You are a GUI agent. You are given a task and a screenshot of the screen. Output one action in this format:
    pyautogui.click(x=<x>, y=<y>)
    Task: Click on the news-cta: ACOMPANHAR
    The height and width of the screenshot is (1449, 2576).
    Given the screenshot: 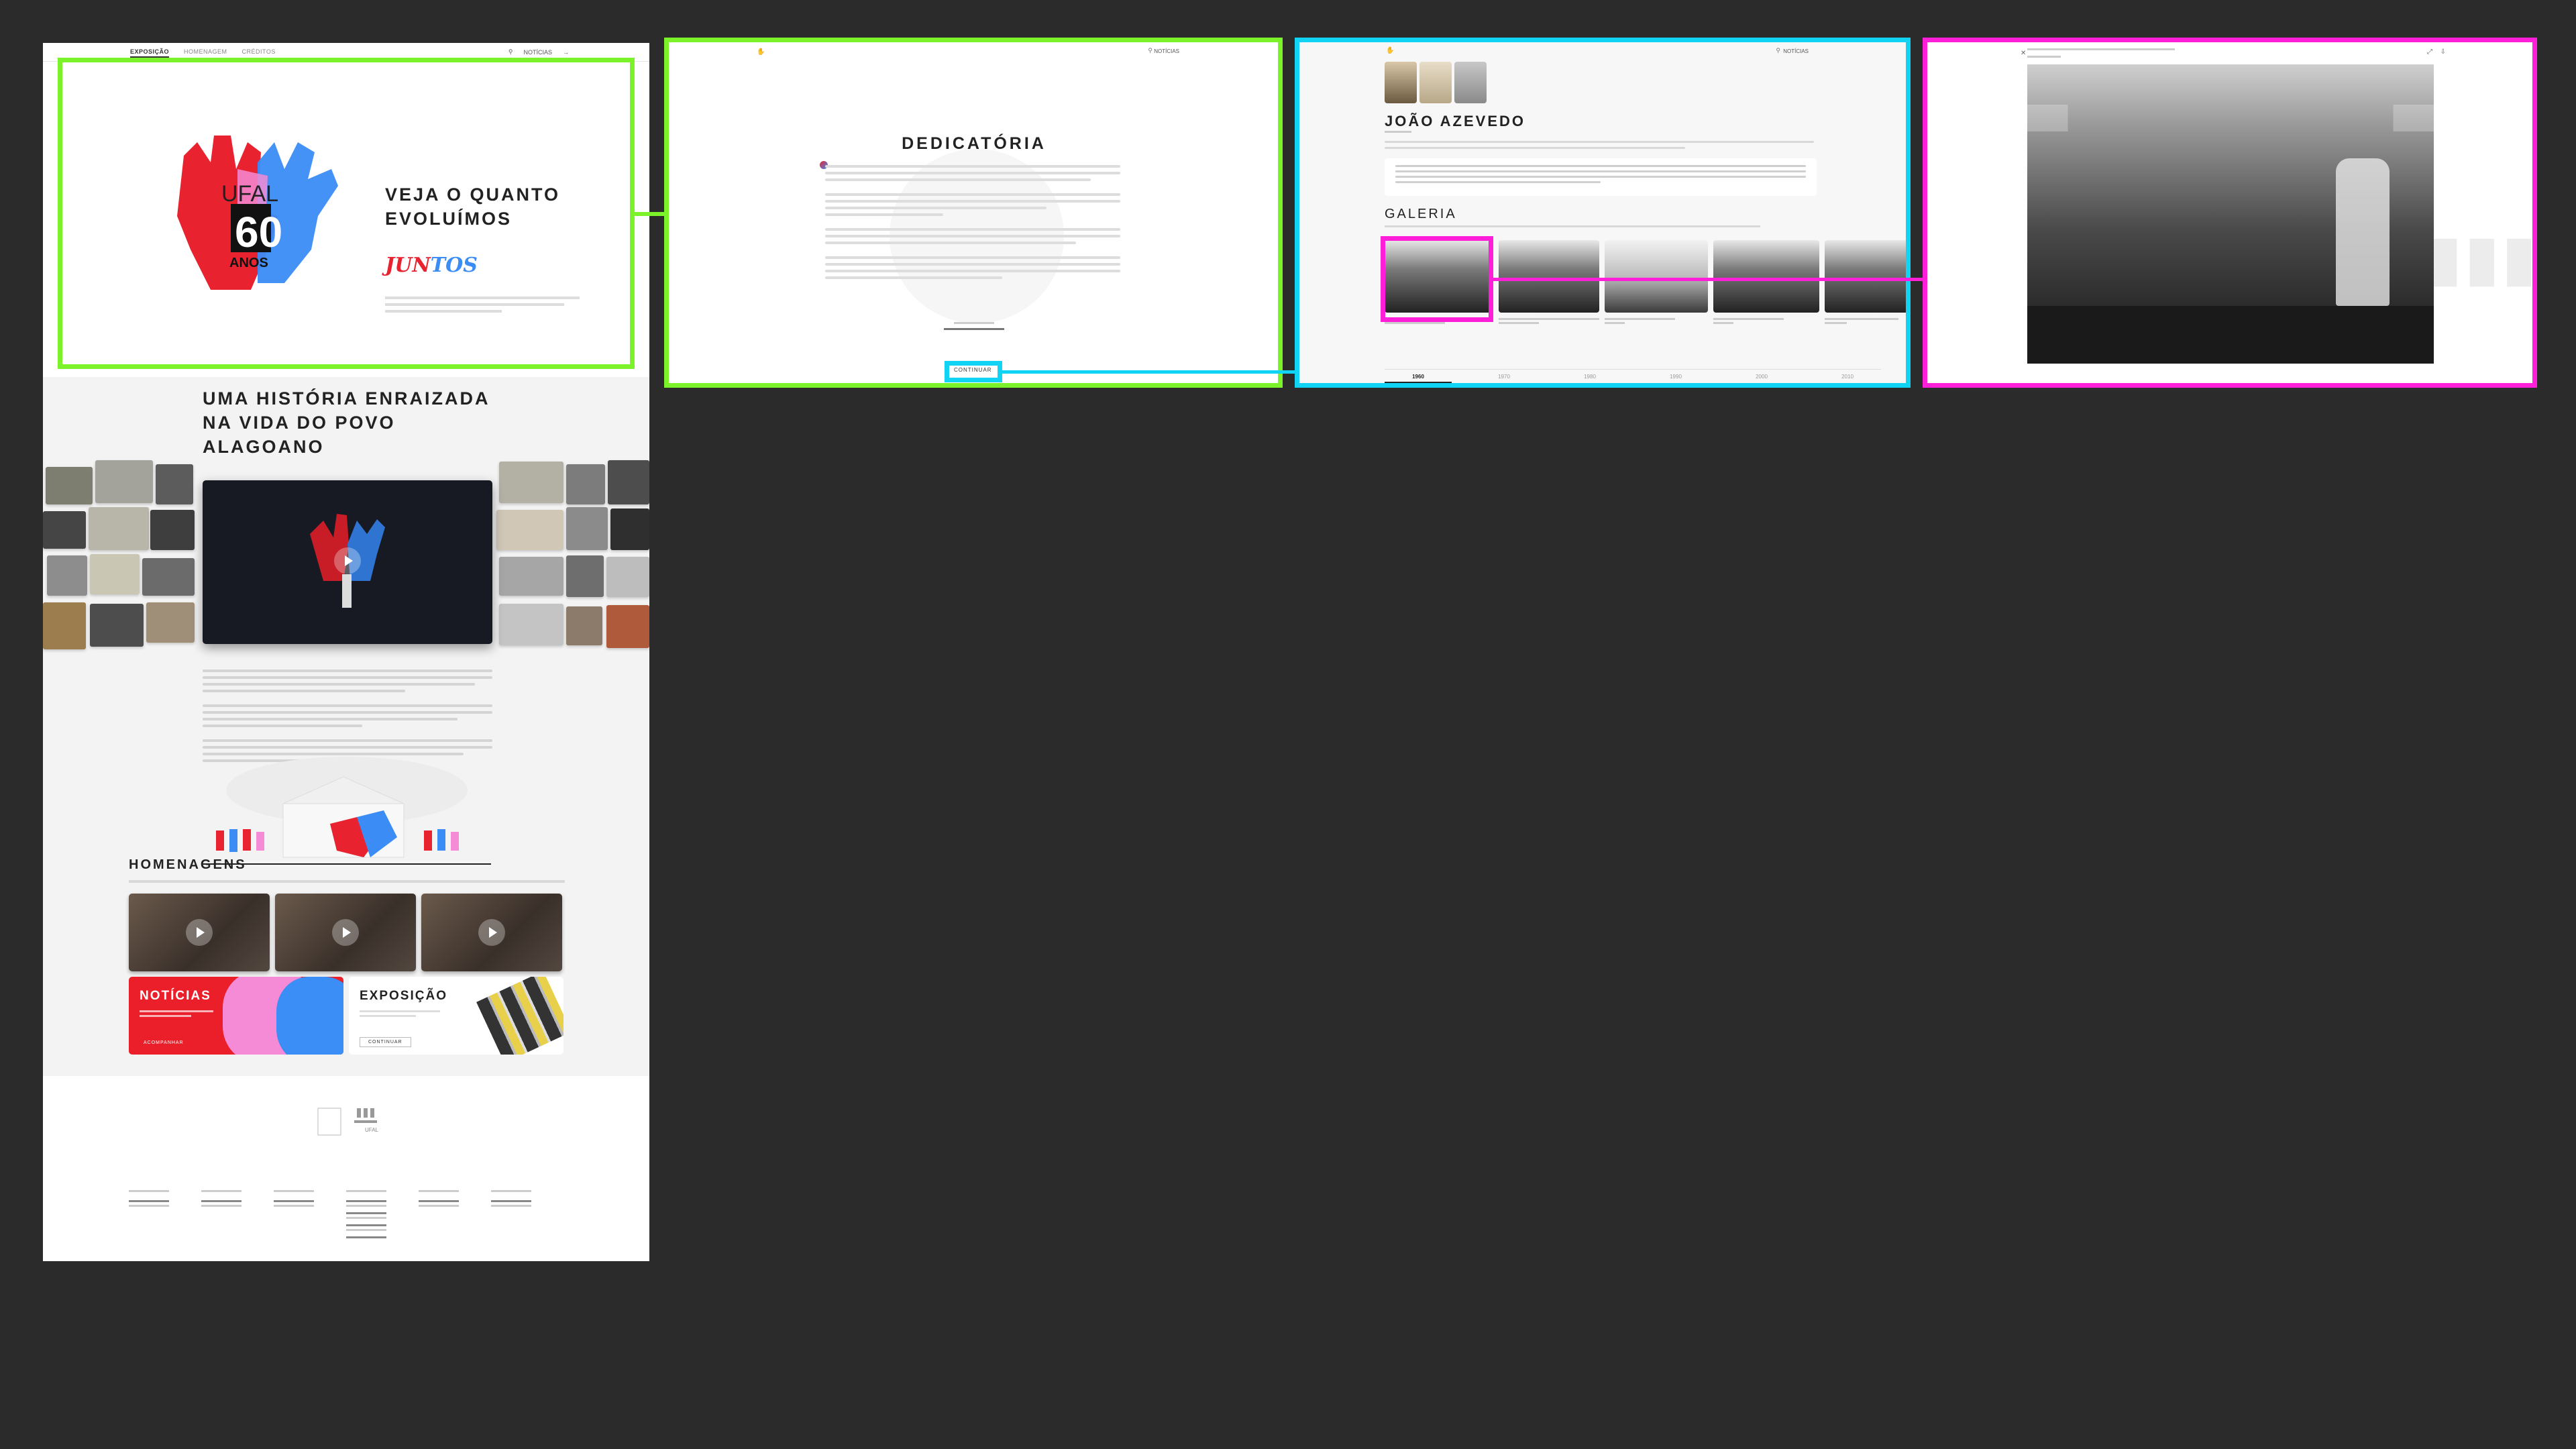 What is the action you would take?
    pyautogui.click(x=164, y=1042)
    